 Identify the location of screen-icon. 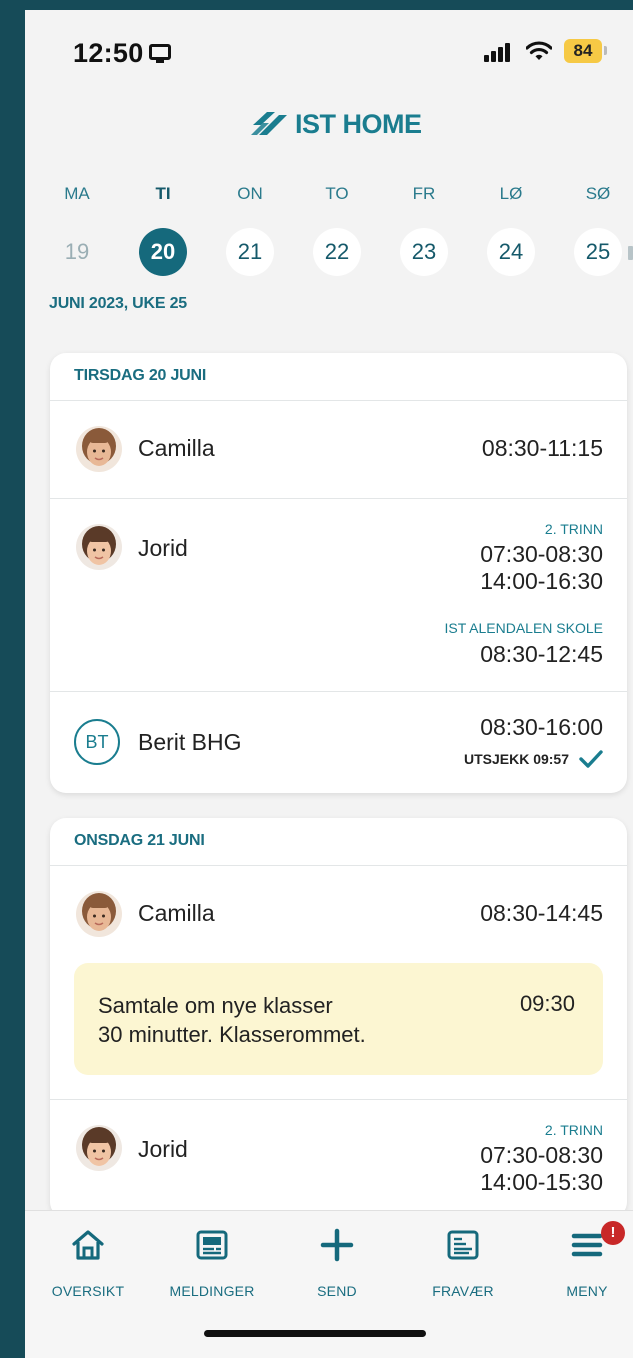
(160, 53).